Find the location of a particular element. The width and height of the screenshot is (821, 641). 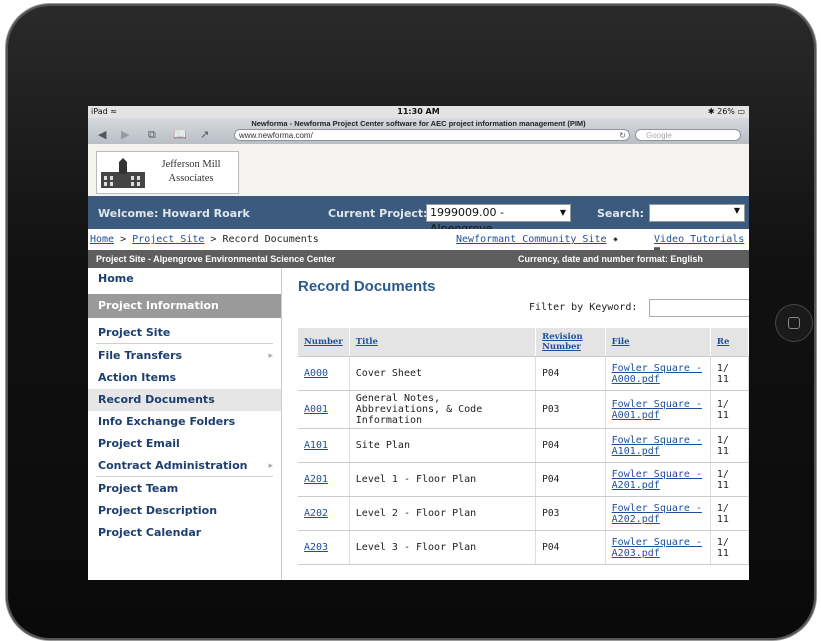

search-label: Search: is located at coordinates (620, 213).